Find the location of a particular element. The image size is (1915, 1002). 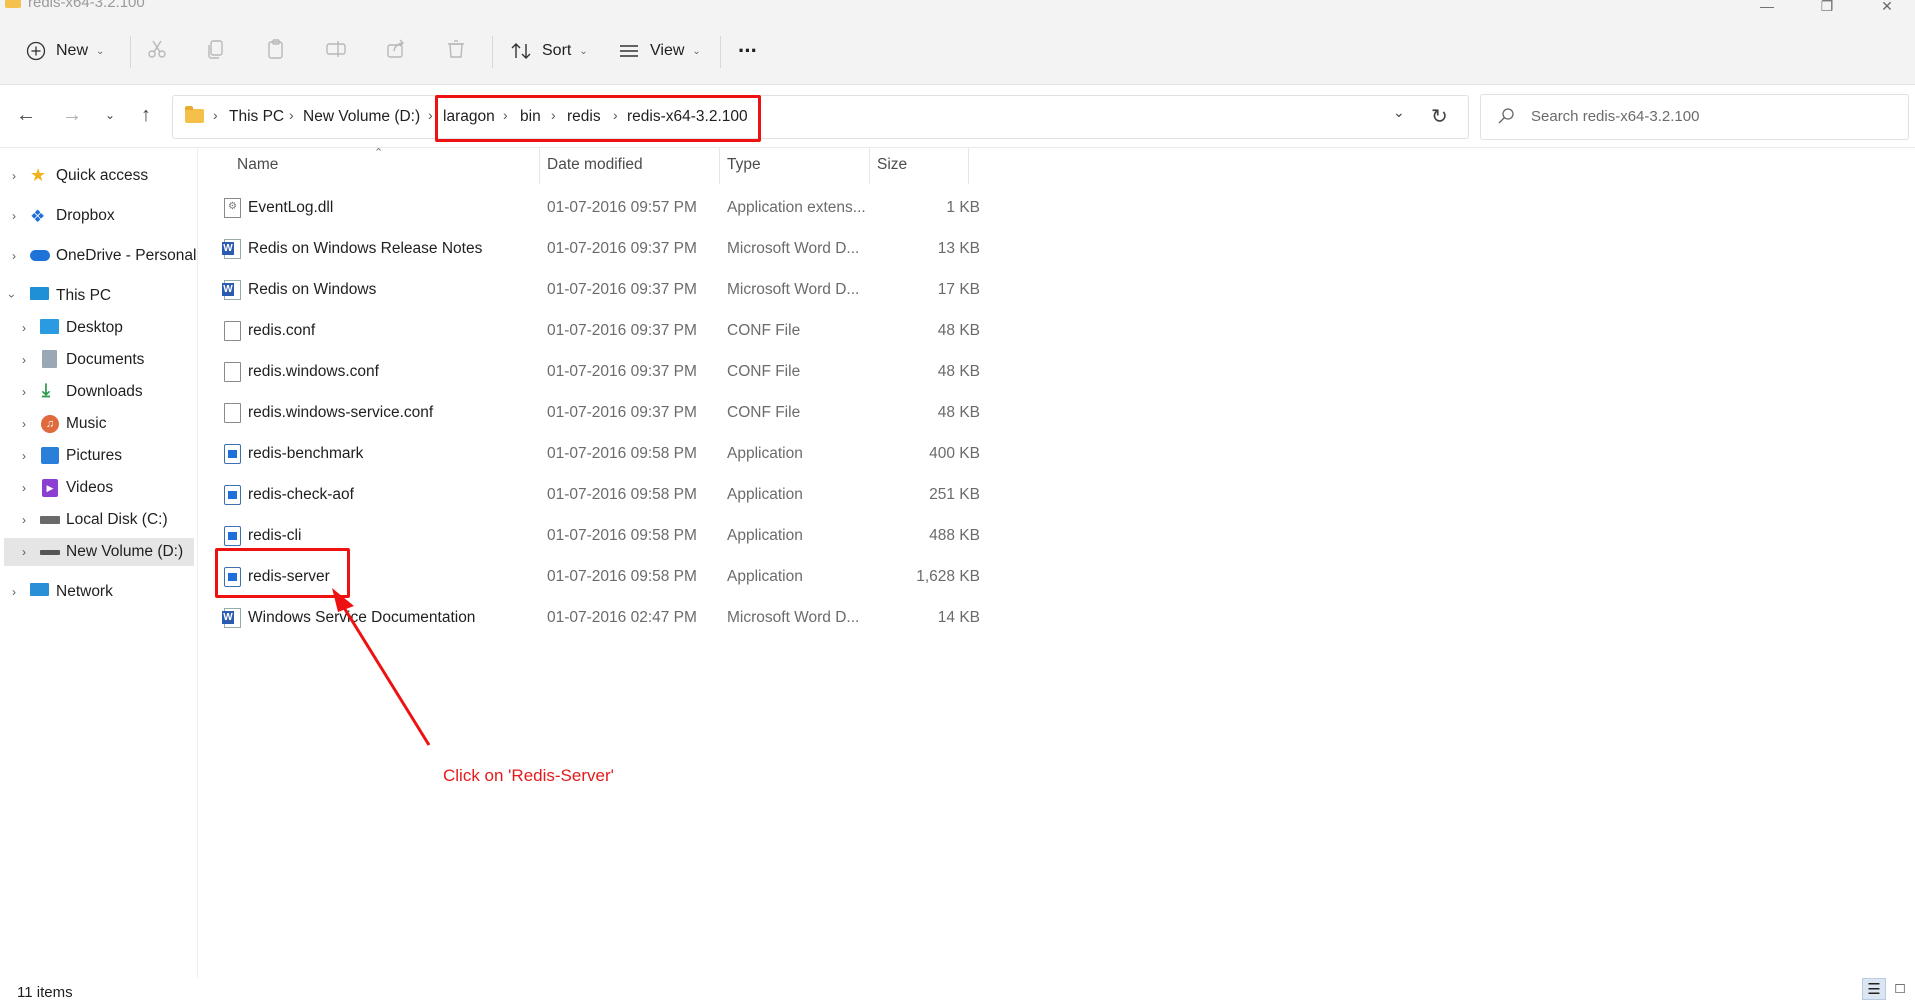

view-label: View is located at coordinates (667, 50).